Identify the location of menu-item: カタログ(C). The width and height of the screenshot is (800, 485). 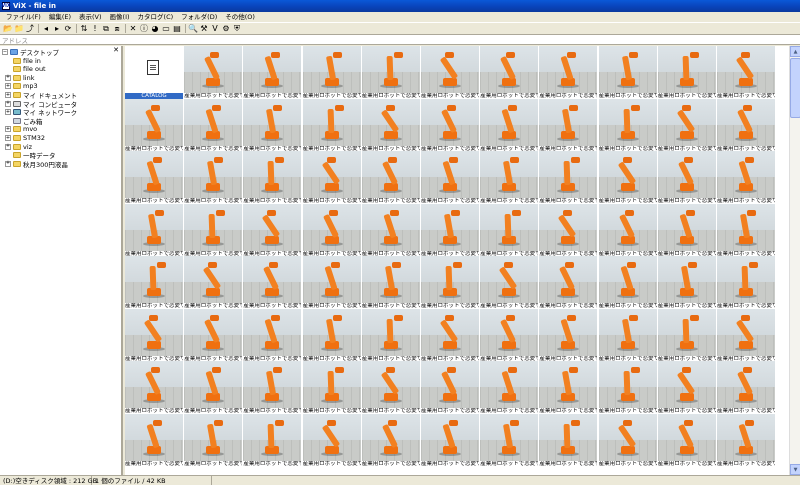
(156, 17).